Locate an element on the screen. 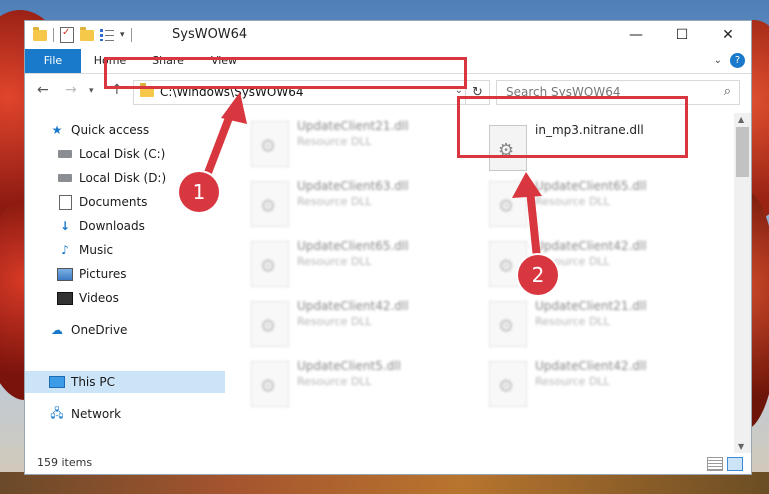 The width and height of the screenshot is (769, 494). sidebar-item-label: This PC is located at coordinates (93, 382).